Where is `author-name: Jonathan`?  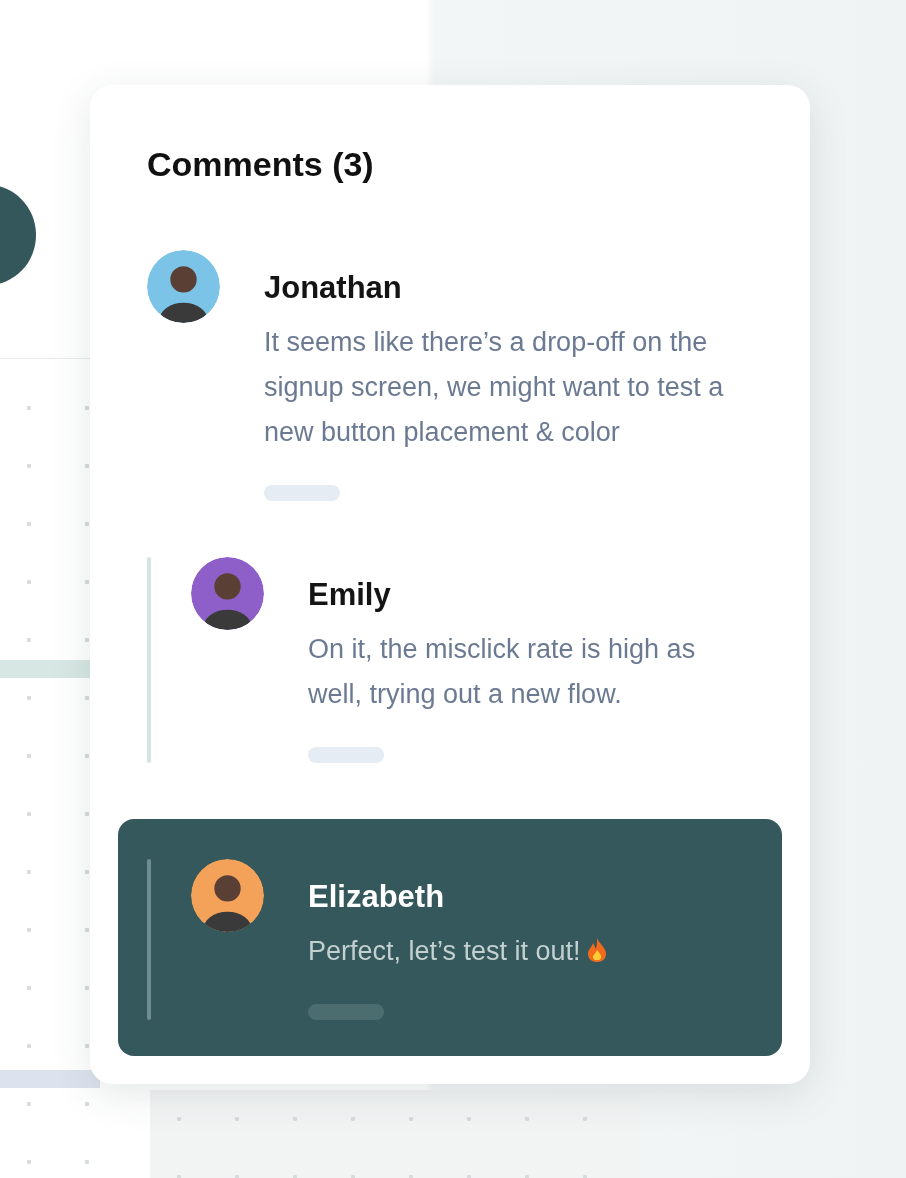
author-name: Jonathan is located at coordinates (333, 288).